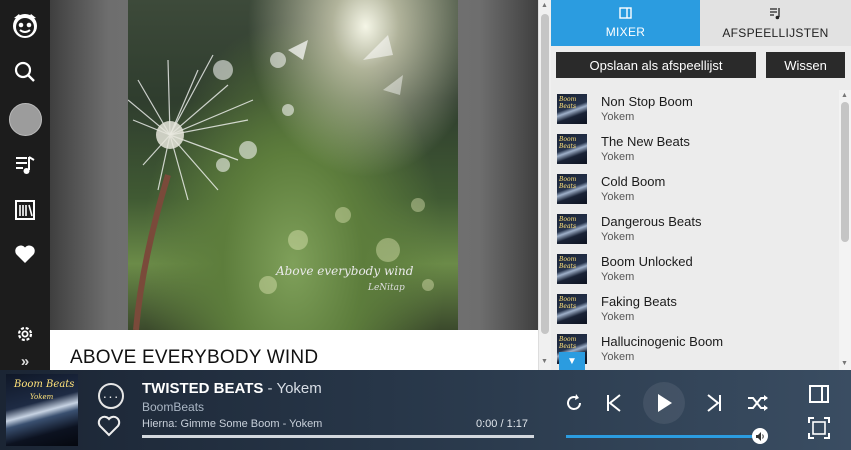 This screenshot has height=450, width=851. Describe the element at coordinates (574, 403) in the screenshot. I see `repeat-icon` at that location.